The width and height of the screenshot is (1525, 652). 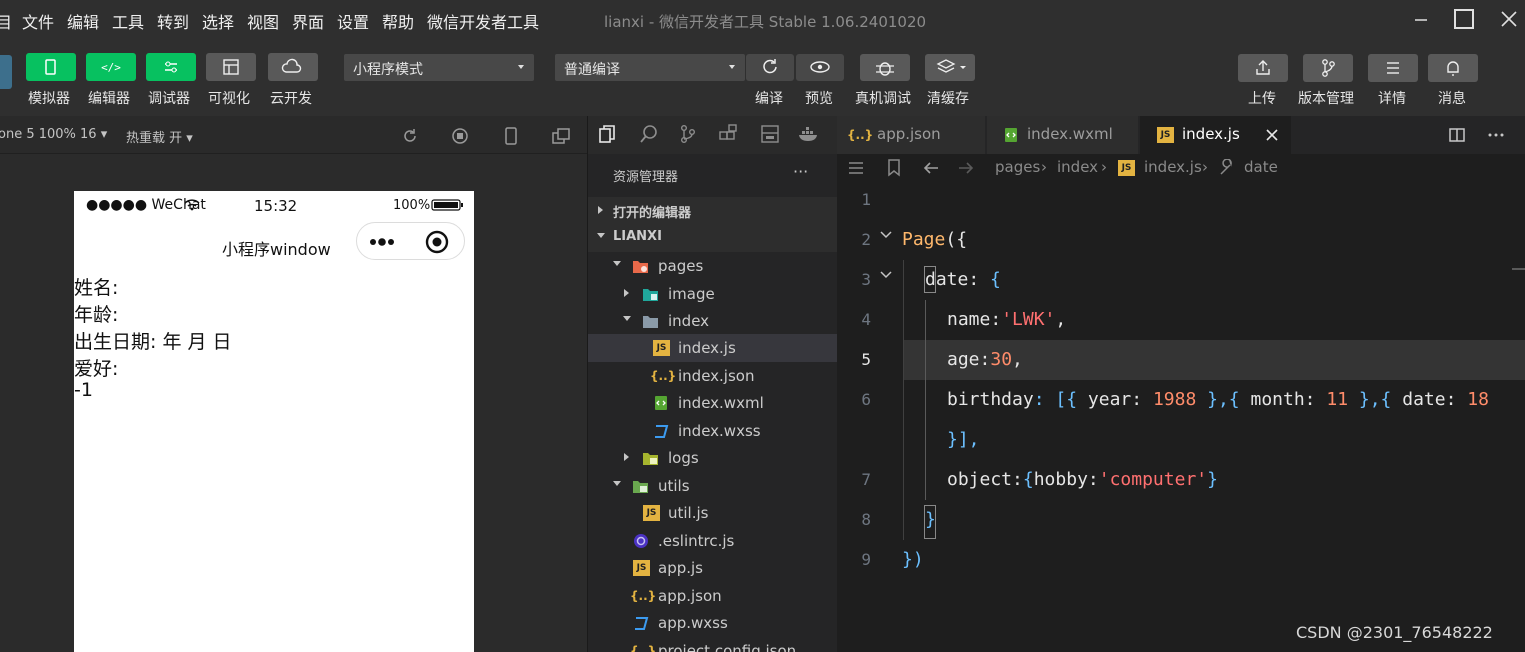 What do you see at coordinates (1453, 68) in the screenshot?
I see `messages-button` at bounding box center [1453, 68].